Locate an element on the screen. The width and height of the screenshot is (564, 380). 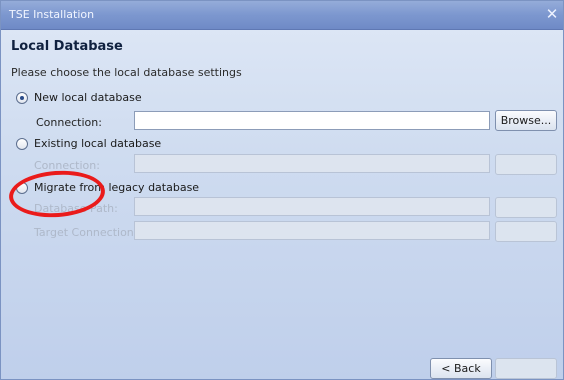
radio-new-database-indicator is located at coordinates (22, 97).